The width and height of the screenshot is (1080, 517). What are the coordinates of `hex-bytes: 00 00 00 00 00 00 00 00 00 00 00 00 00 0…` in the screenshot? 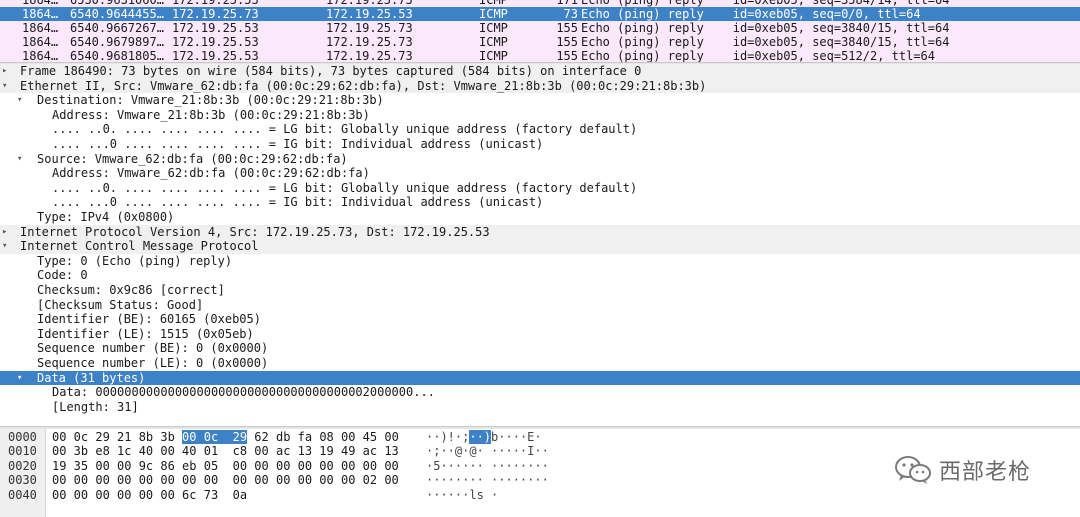 It's located at (225, 480).